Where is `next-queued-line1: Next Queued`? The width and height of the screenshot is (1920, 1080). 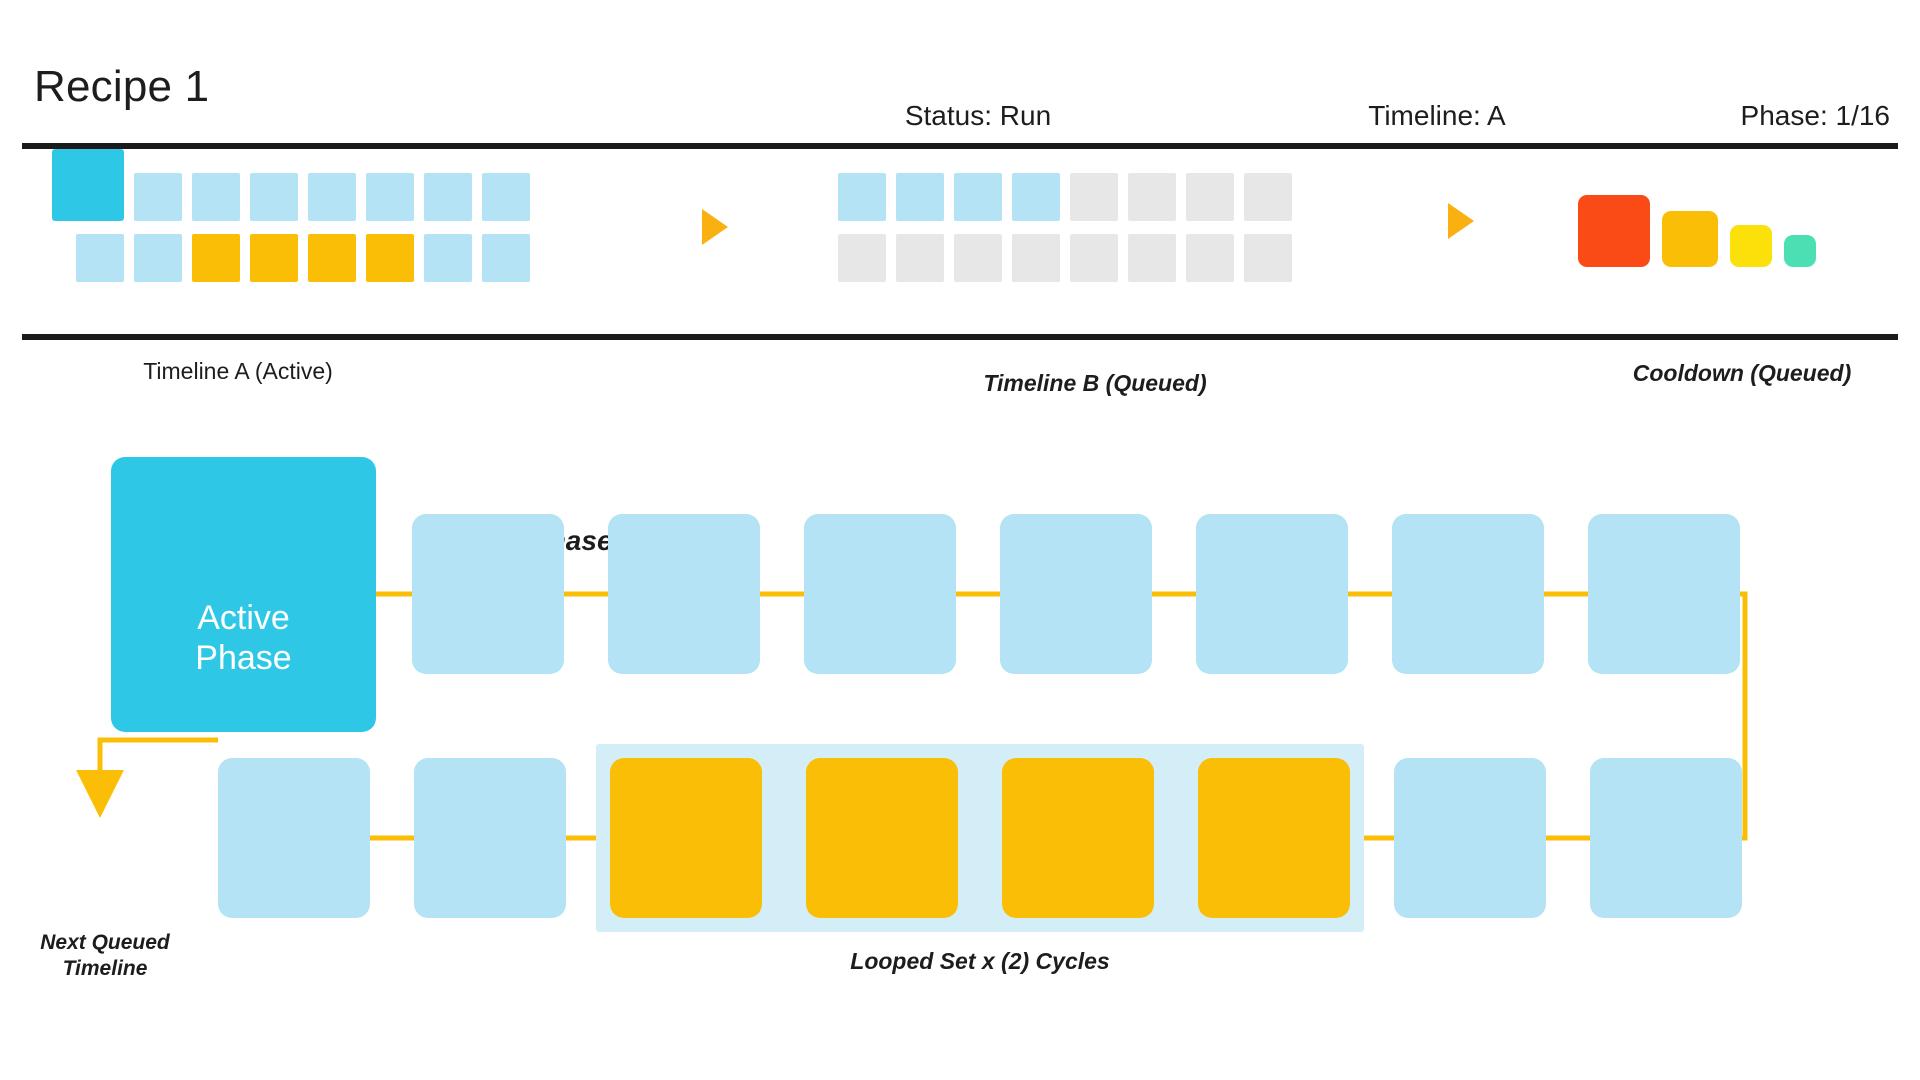 next-queued-line1: Next Queued is located at coordinates (105, 942).